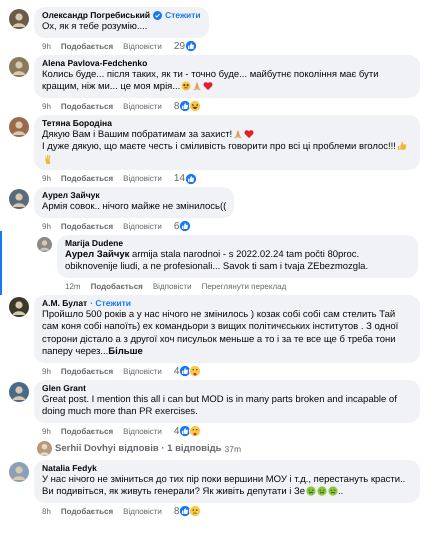 This screenshot has width=428, height=537. What do you see at coordinates (134, 207) in the screenshot?
I see `comment-text: Армія совок.. нічого майже не змінилось((` at bounding box center [134, 207].